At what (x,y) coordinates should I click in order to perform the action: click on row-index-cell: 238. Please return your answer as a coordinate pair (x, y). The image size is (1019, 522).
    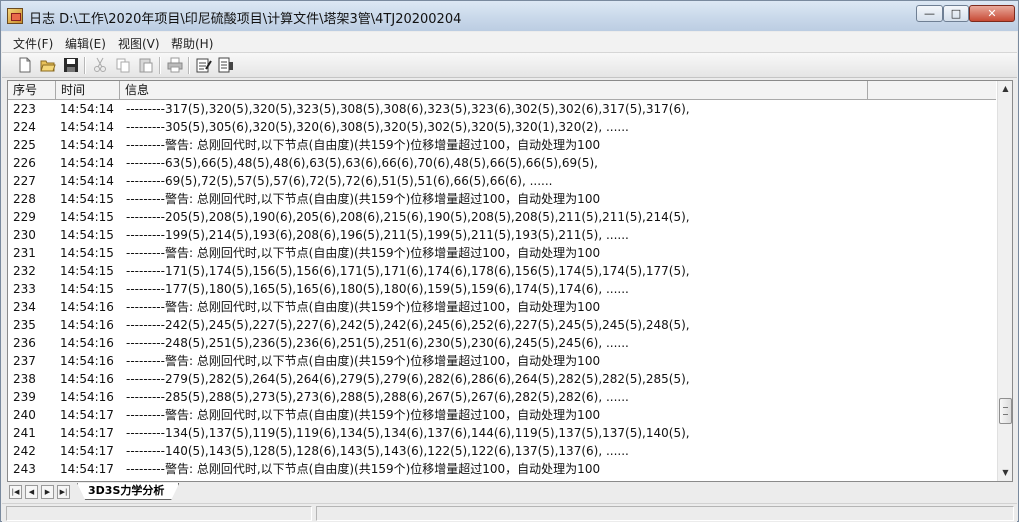
    Looking at the image, I should click on (24, 379).